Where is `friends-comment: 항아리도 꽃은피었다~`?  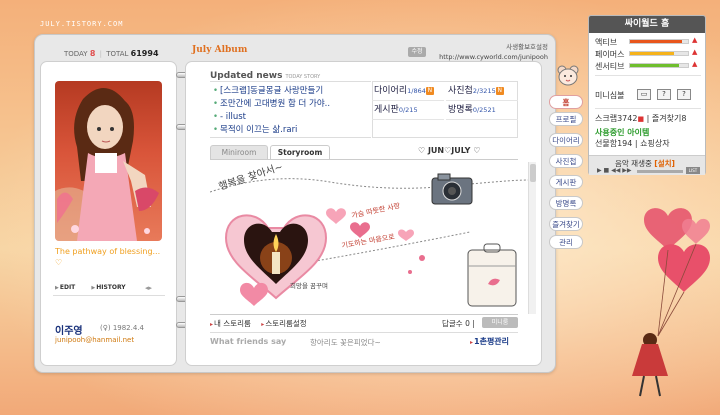
friends-comment: 항아리도 꽃은피었다~ is located at coordinates (345, 342).